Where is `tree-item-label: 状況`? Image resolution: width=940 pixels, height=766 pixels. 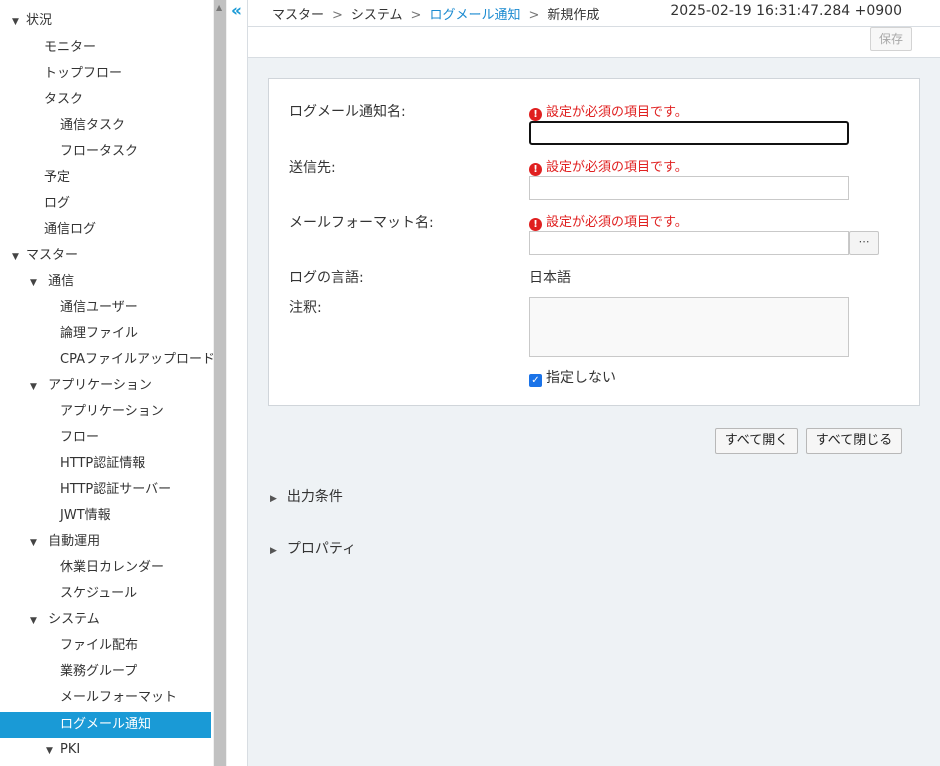
tree-item-label: 状況 is located at coordinates (39, 20).